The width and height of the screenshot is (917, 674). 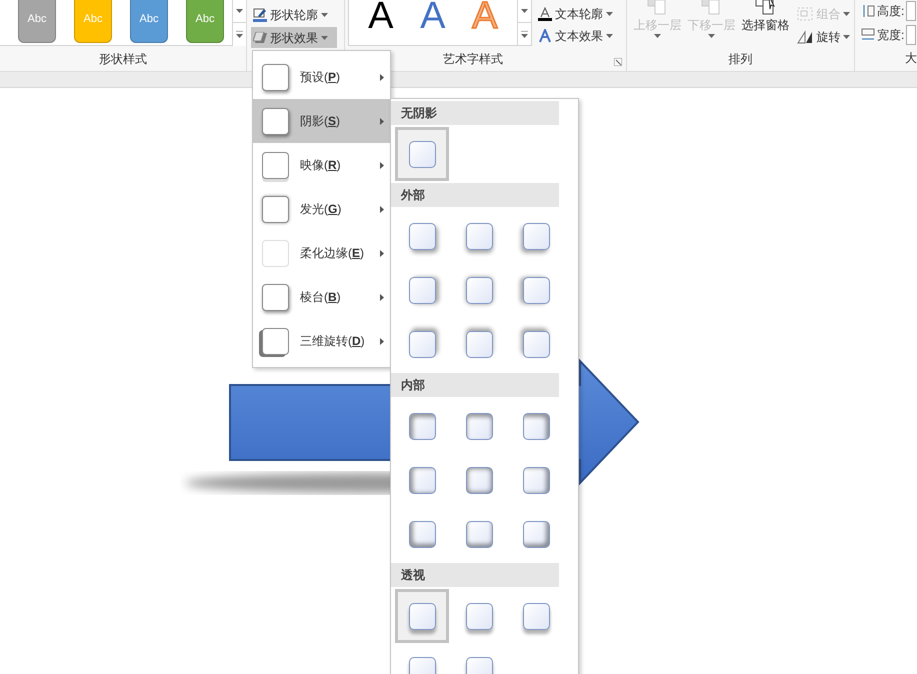 I want to click on section-header: 外部, so click(x=475, y=195).